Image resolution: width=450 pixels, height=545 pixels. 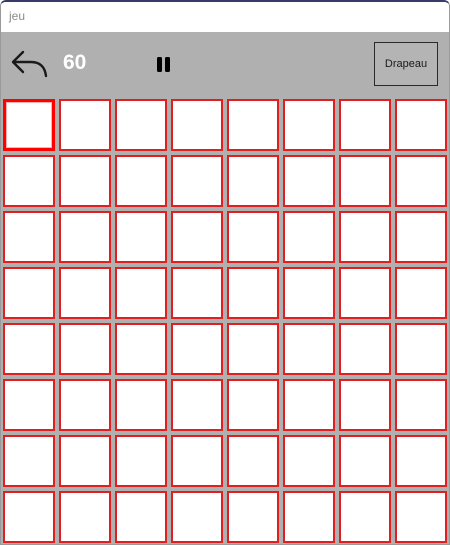 I want to click on pause-icon, so click(x=163, y=64).